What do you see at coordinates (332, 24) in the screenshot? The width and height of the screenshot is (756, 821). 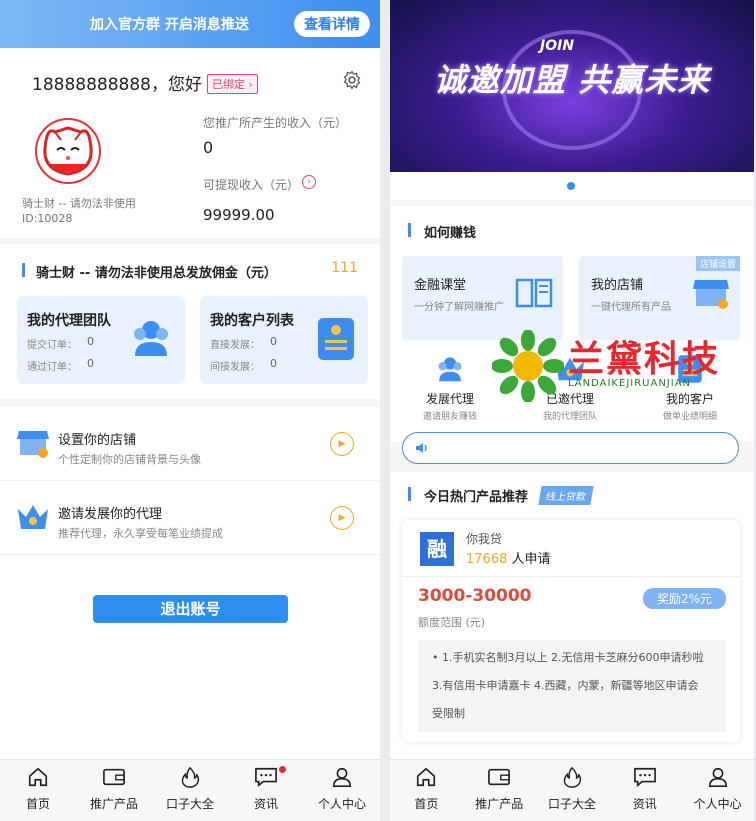 I see `view-details-button: 查看详情` at bounding box center [332, 24].